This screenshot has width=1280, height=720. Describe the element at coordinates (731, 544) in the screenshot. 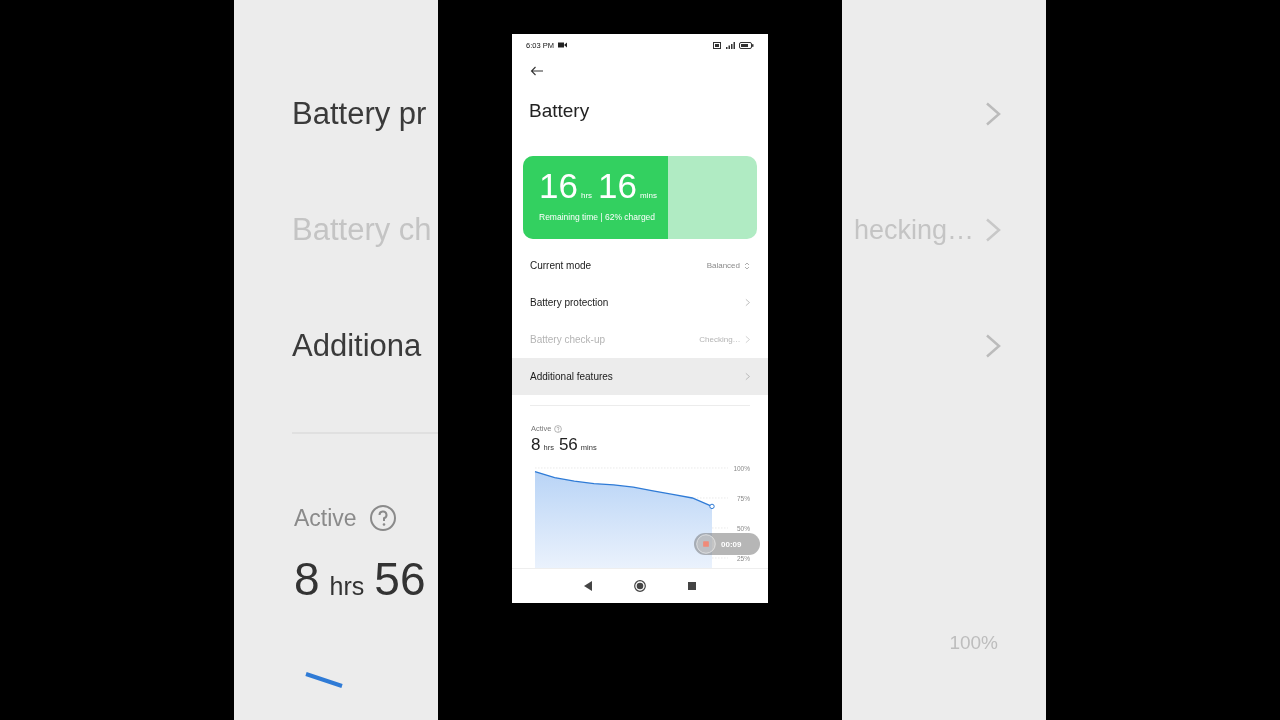

I see `recording-time: 00:09` at that location.